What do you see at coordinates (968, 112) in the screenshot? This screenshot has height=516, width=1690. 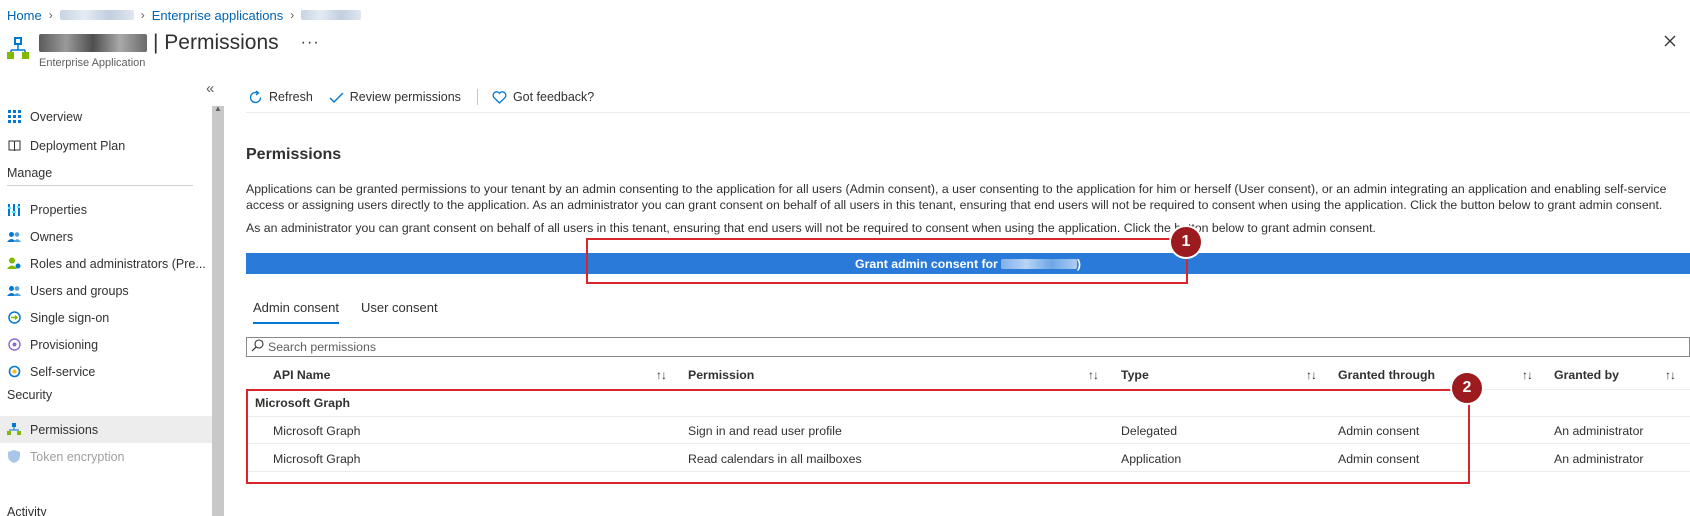 I see `toolbar-divider-line` at bounding box center [968, 112].